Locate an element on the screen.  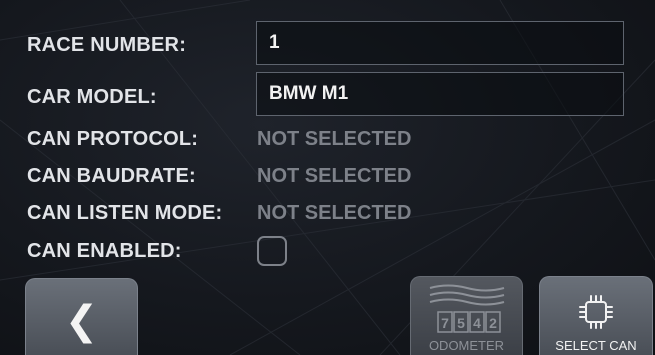
can-listen-mode-value: NOT SELECTED is located at coordinates (334, 213).